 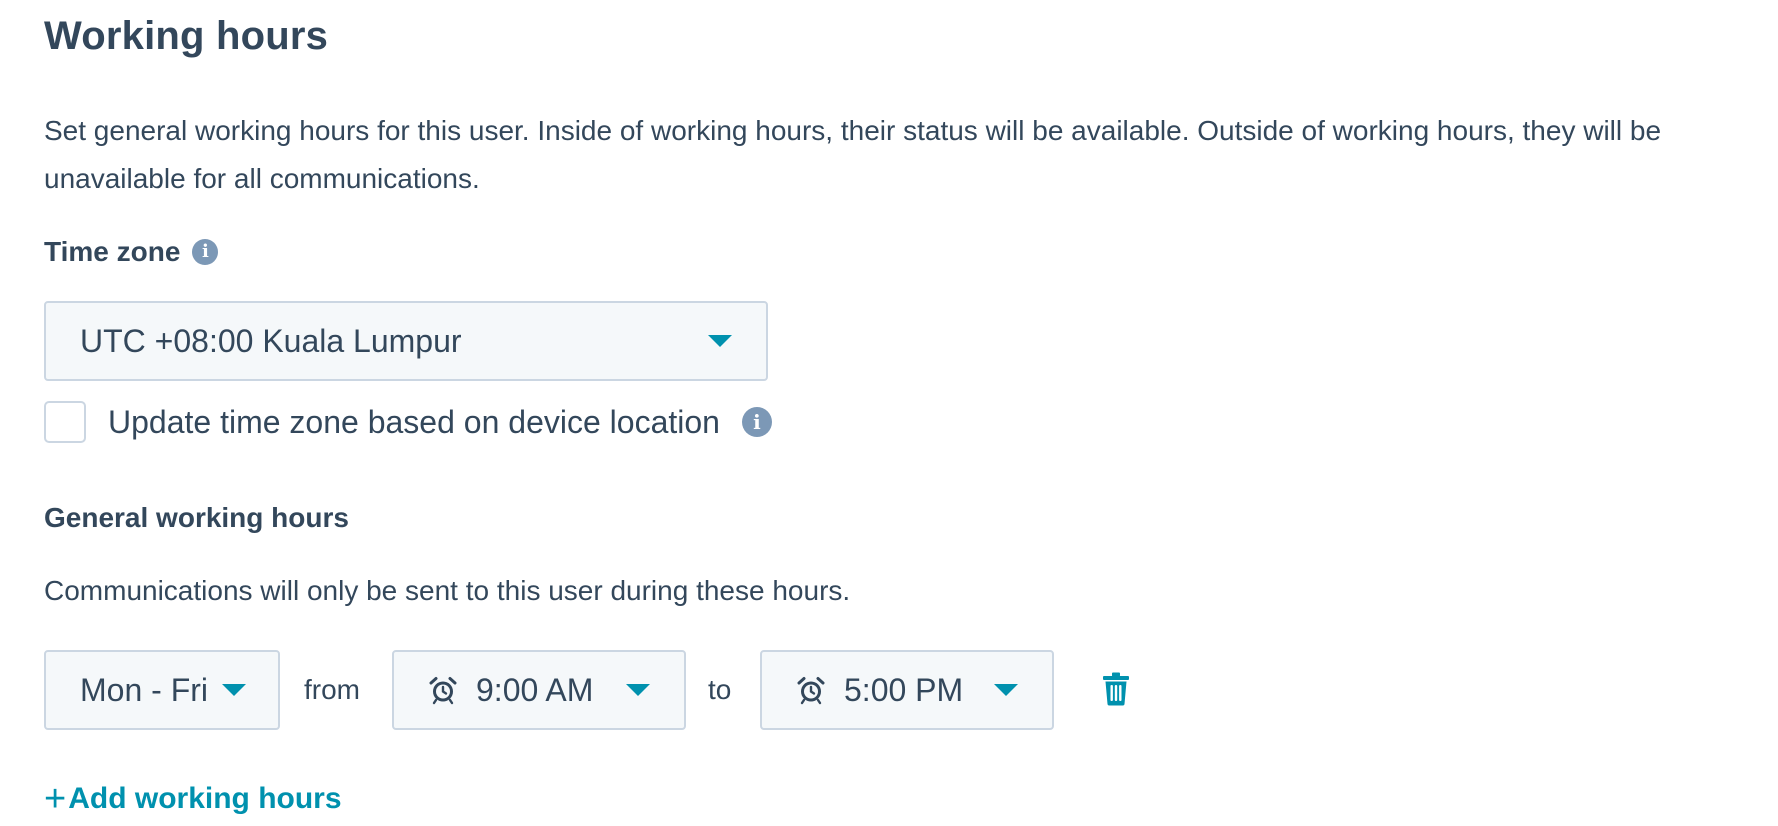 I want to click on time-zone-label: Time zone, so click(x=112, y=251).